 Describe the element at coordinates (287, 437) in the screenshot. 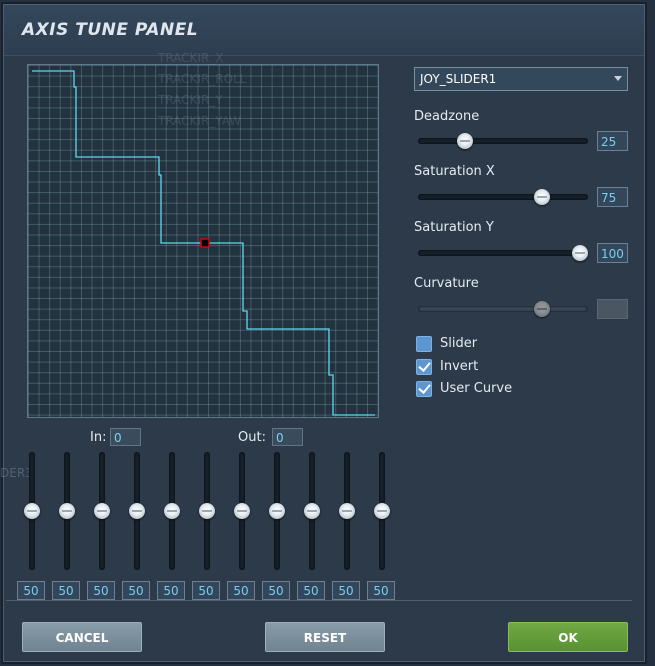

I see `out-value-field: 0` at that location.